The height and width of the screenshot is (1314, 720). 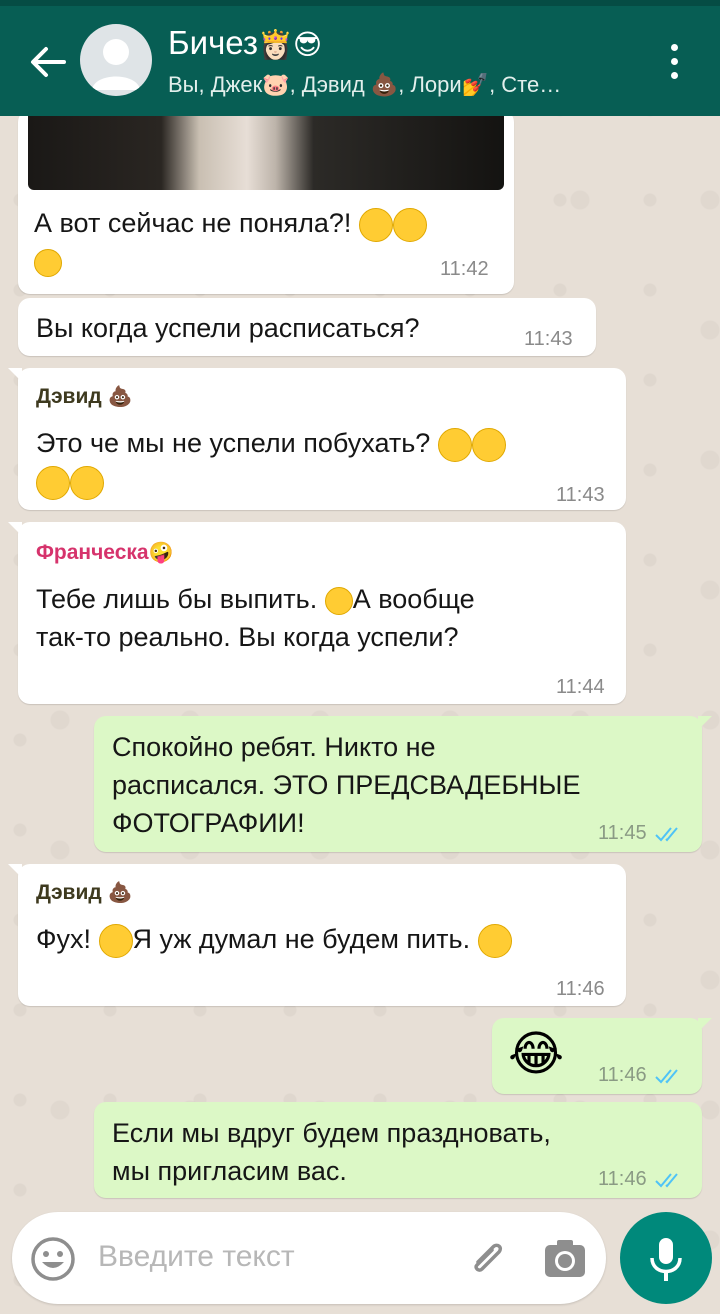 I want to click on camera-icon, so click(x=565, y=1259).